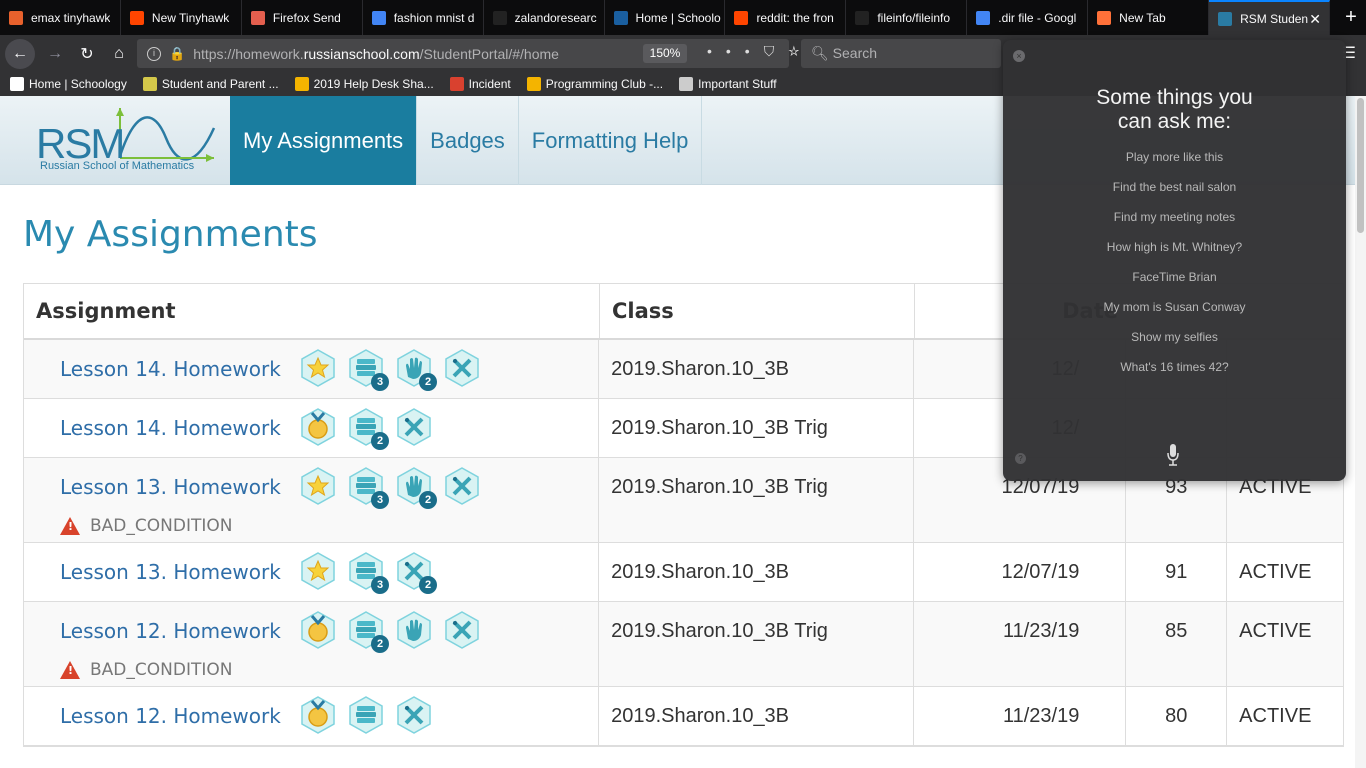  I want to click on assignment-cell: Lesson 13. Homework 3 2! BAD_CONDITION, so click(312, 500).